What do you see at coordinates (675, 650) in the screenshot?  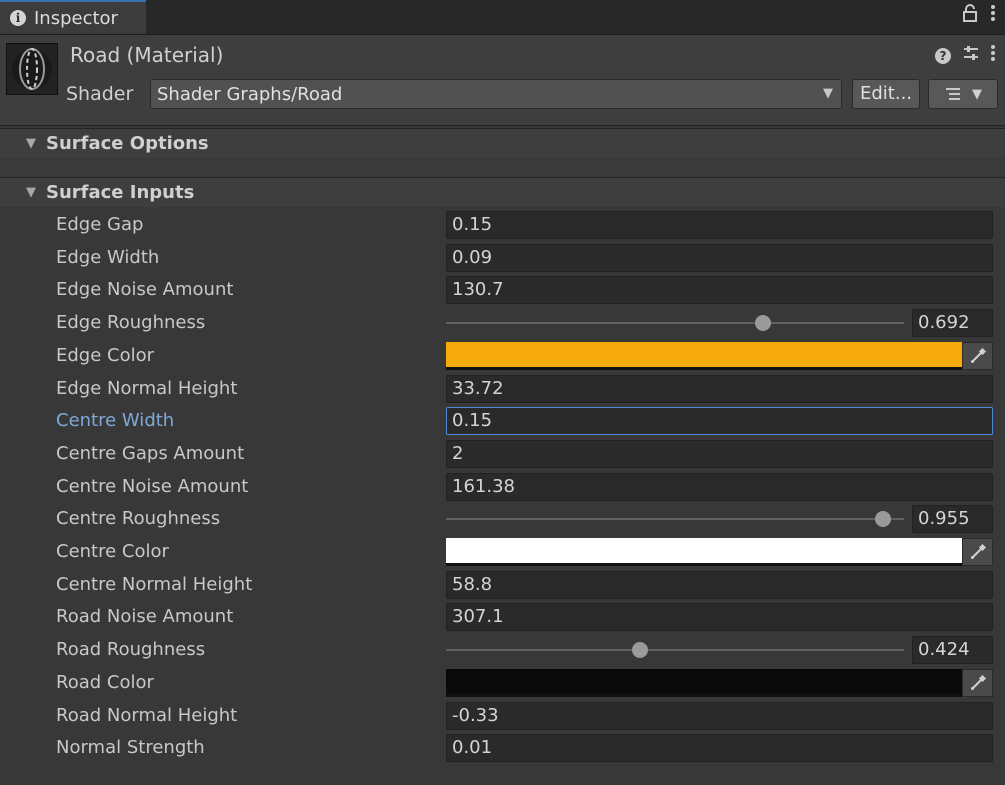 I see `road-roughness-slider-track` at bounding box center [675, 650].